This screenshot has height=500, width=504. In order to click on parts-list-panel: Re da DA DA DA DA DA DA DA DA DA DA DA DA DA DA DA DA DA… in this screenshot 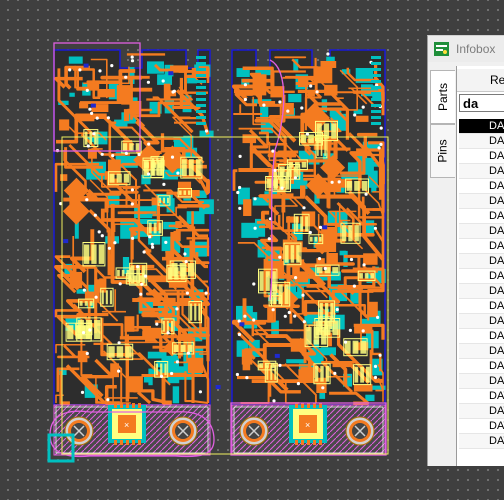, I will do `click(480, 266)`.